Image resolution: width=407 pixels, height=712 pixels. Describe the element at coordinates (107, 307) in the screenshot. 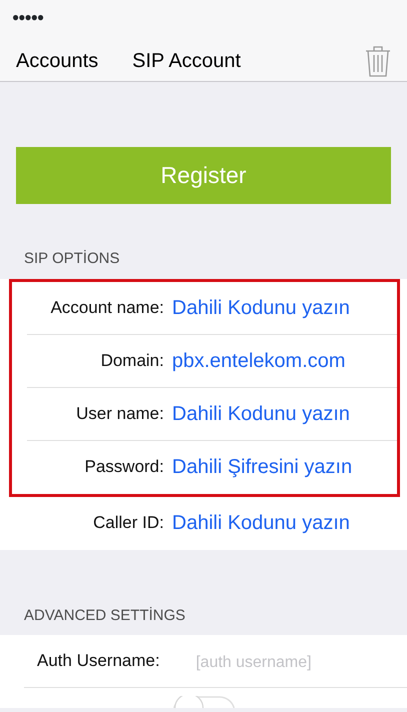

I see `field-label: Account name:` at that location.